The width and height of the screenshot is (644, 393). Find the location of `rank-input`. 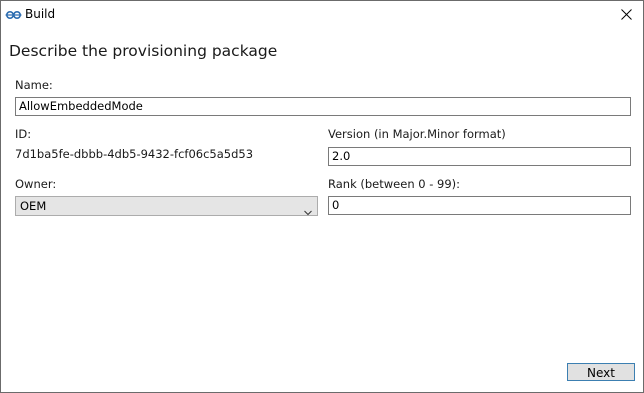

rank-input is located at coordinates (479, 205).